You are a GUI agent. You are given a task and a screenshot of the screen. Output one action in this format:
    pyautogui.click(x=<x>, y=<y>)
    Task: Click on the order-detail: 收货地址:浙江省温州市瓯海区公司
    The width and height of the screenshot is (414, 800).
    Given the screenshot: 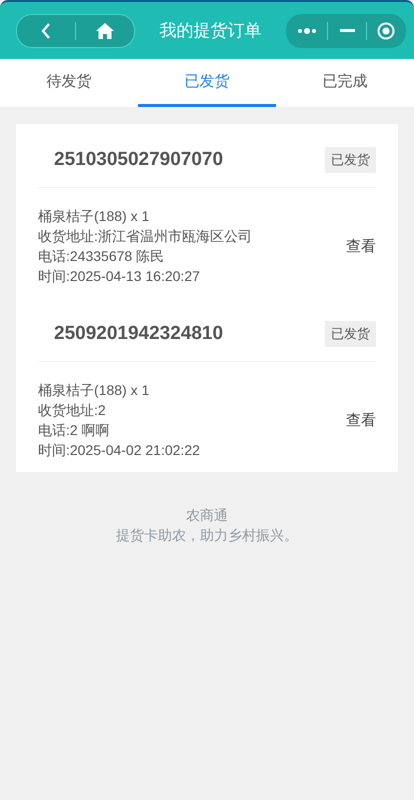 What is the action you would take?
    pyautogui.click(x=145, y=236)
    